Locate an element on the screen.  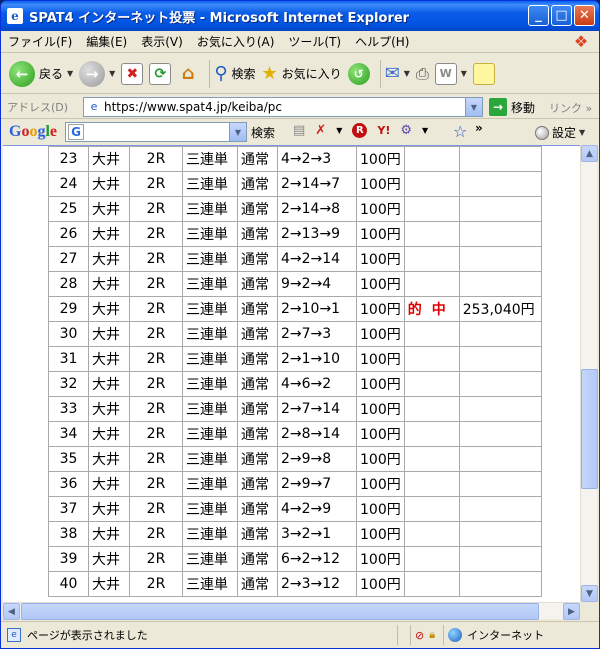
privacy-pane: ⊘ 🔒︎ is located at coordinates (424, 635).